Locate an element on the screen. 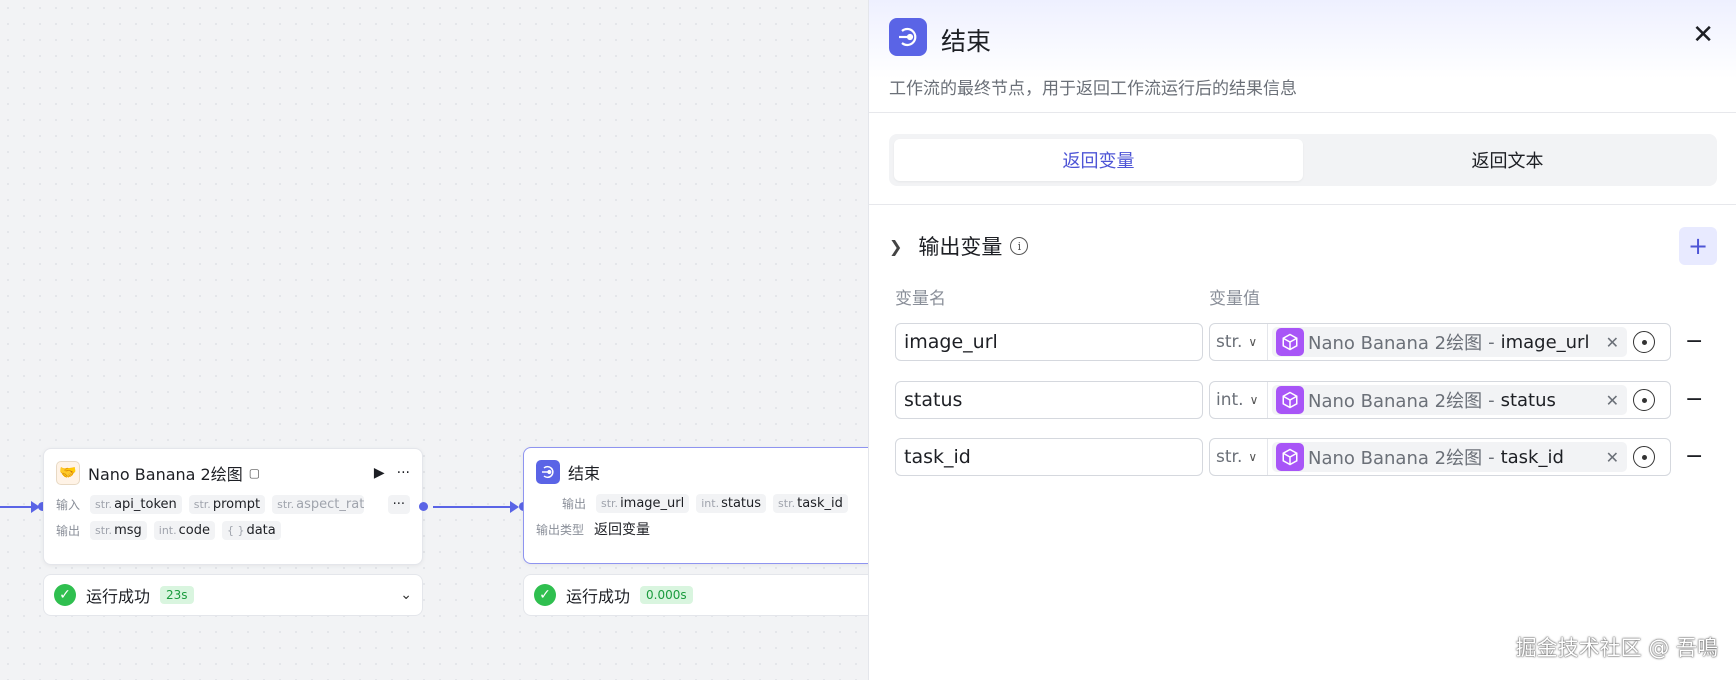  node1-status-card: ✓ 运行成功 23s ⌄ is located at coordinates (233, 595).